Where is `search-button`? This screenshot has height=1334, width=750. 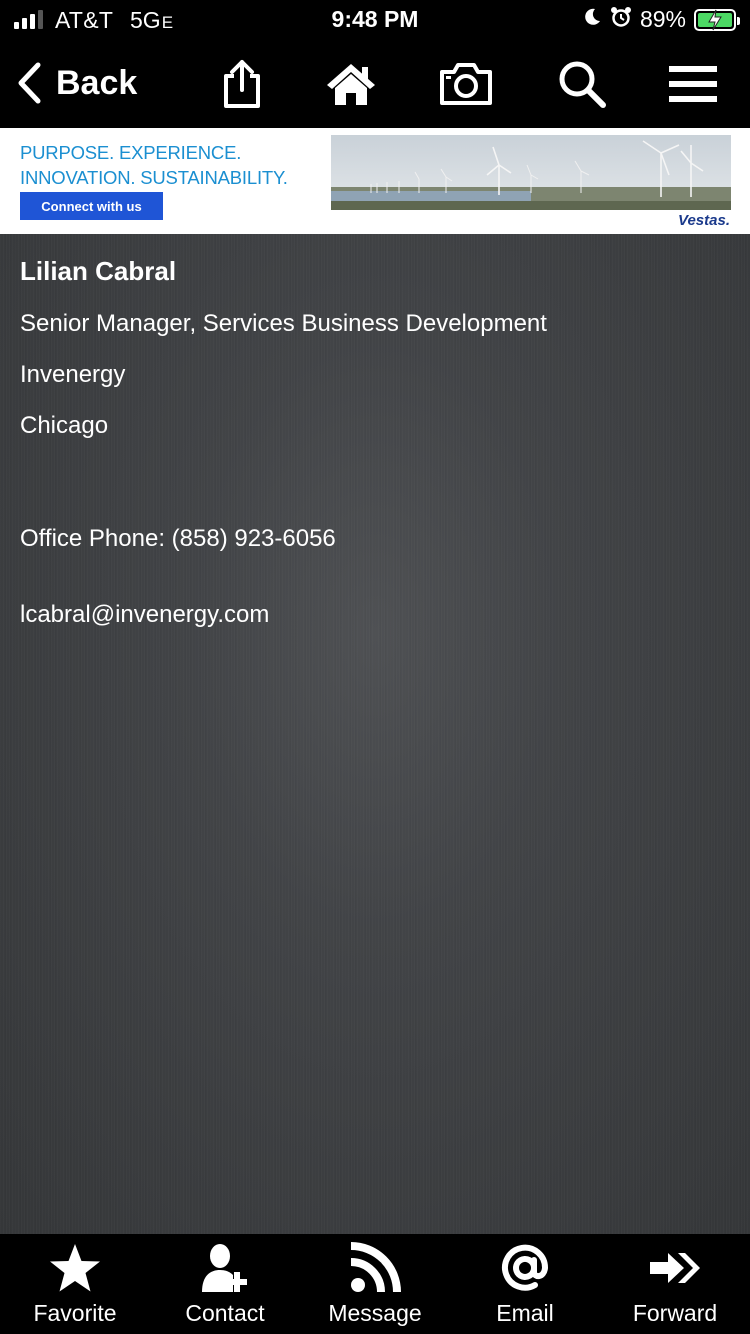
search-button is located at coordinates (582, 84).